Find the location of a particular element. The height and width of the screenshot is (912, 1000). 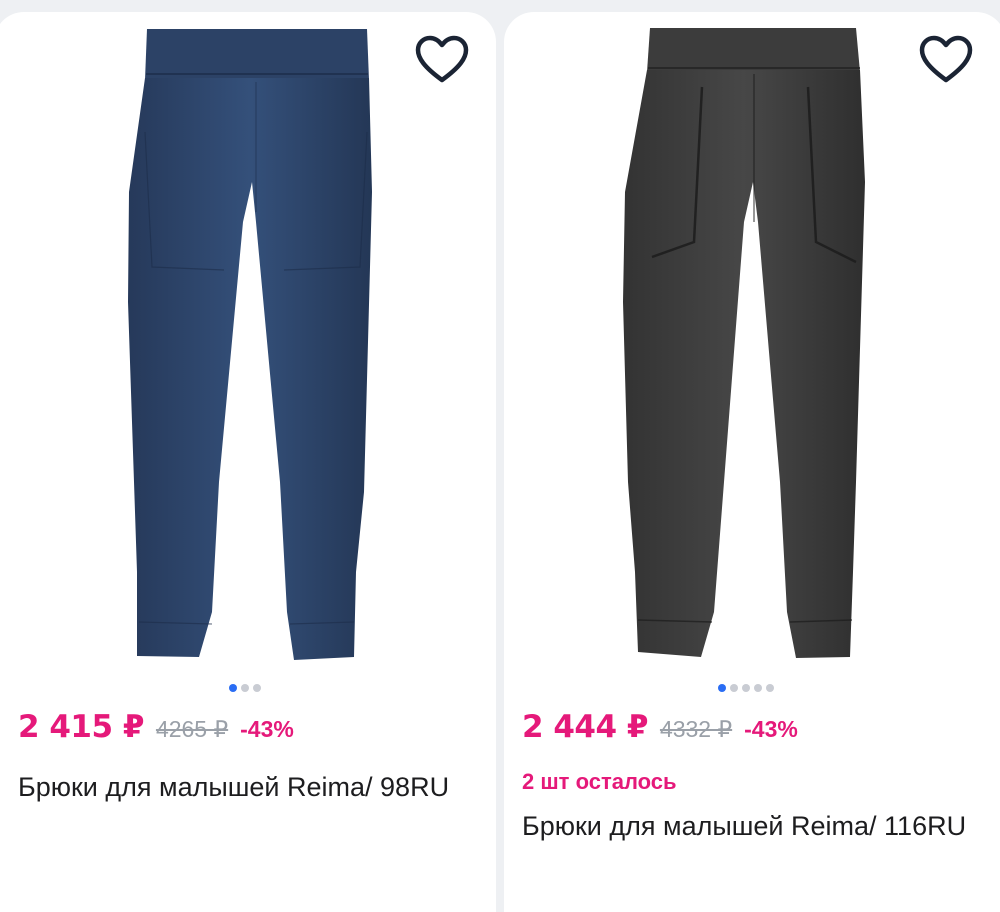

old-price: 4332 ₽ is located at coordinates (696, 729).